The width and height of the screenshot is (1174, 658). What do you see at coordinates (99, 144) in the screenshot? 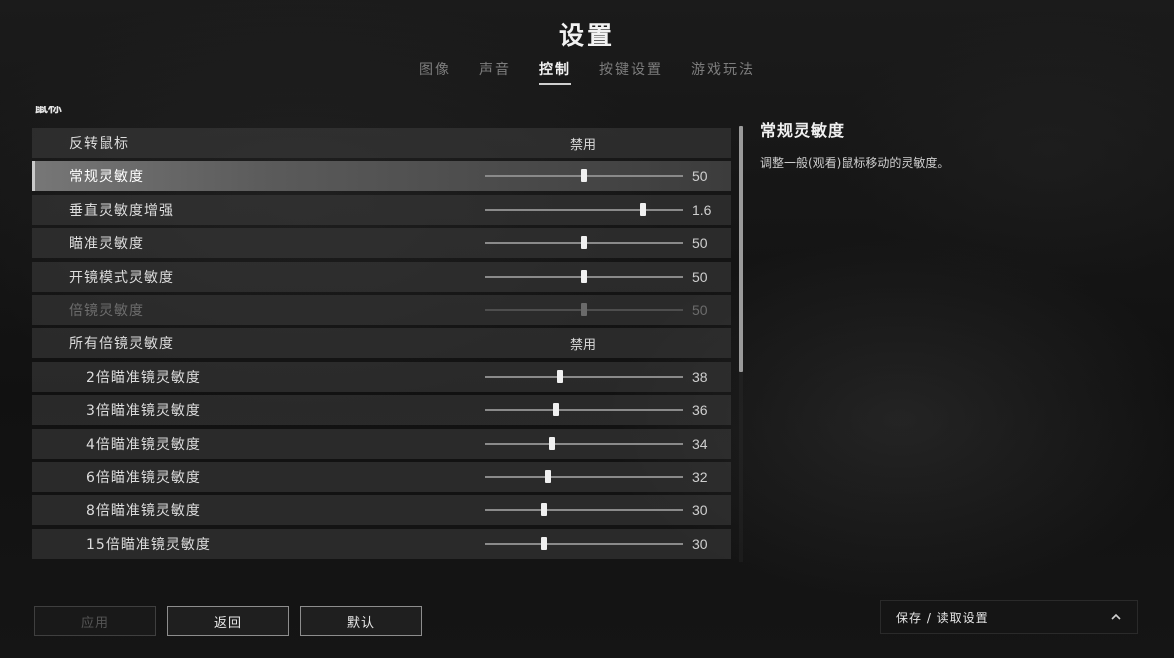
I see `setting-label: 反转鼠标` at bounding box center [99, 144].